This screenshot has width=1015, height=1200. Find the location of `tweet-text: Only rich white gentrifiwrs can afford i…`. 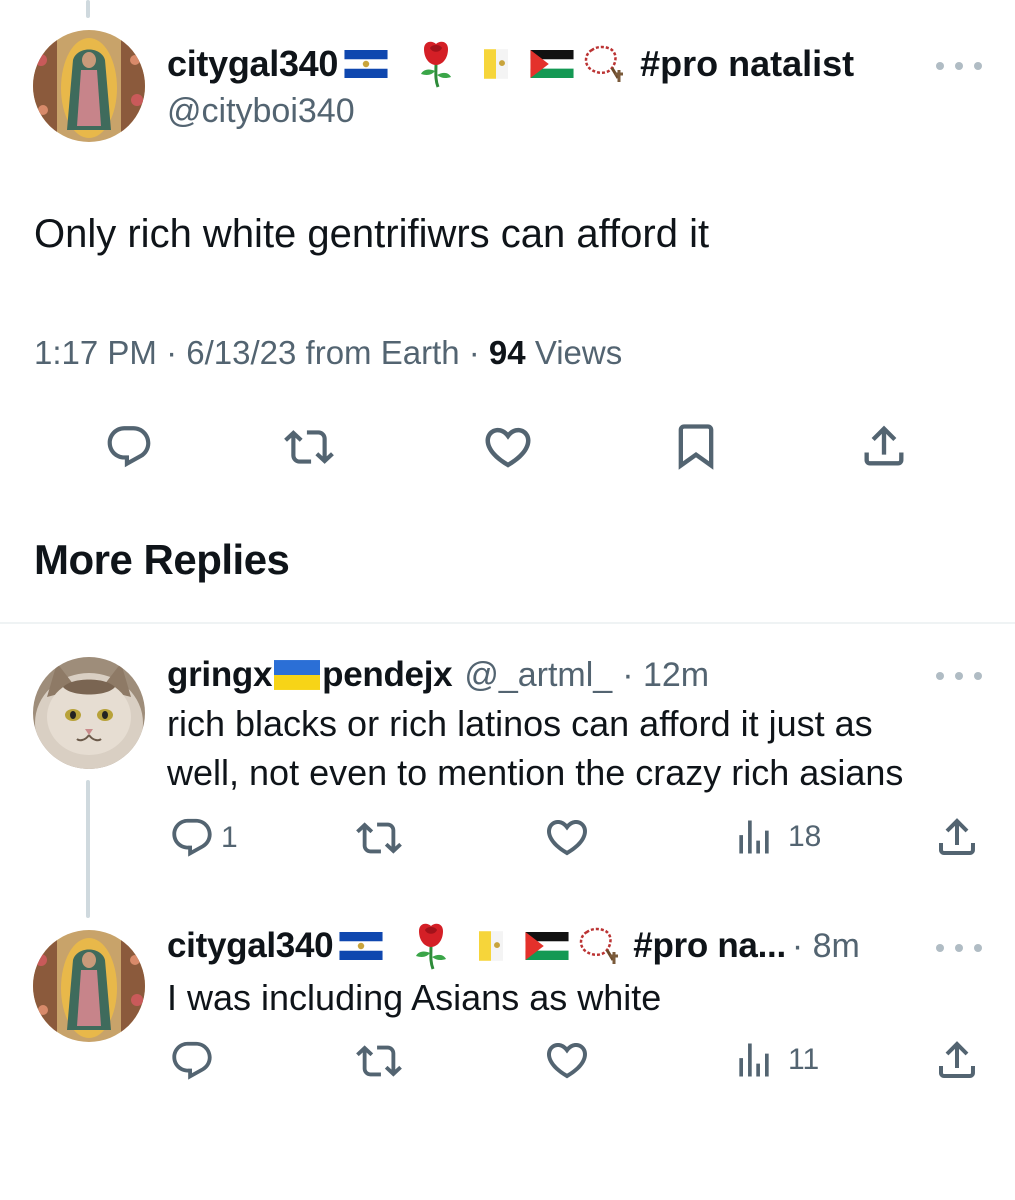

tweet-text: Only rich white gentrifiwrs can afford i… is located at coordinates (372, 234).